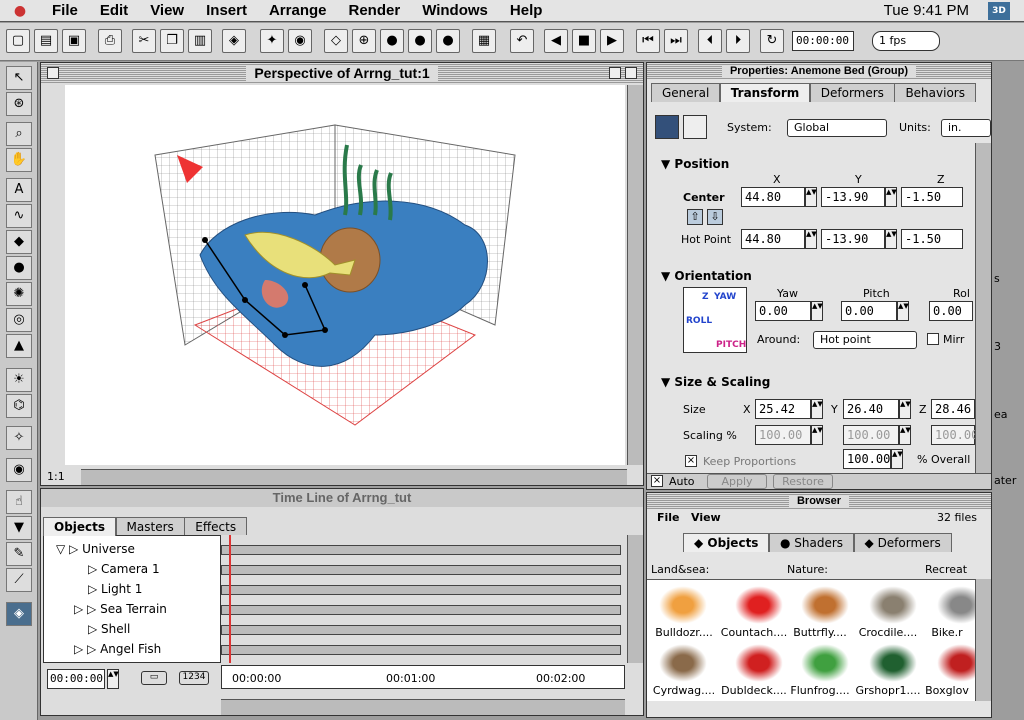  I want to click on fast-forward-icon: ⏭, so click(676, 41).